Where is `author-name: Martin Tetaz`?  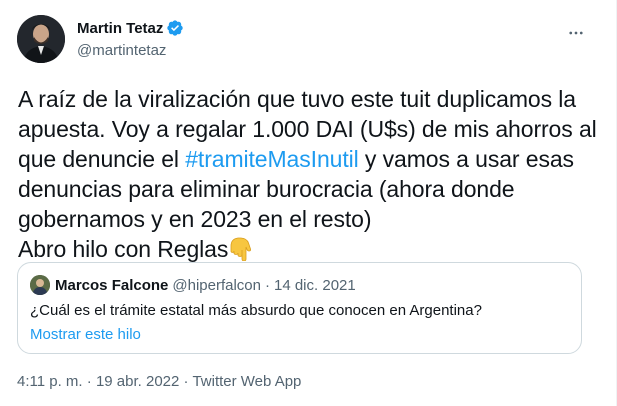 author-name: Martin Tetaz is located at coordinates (120, 28).